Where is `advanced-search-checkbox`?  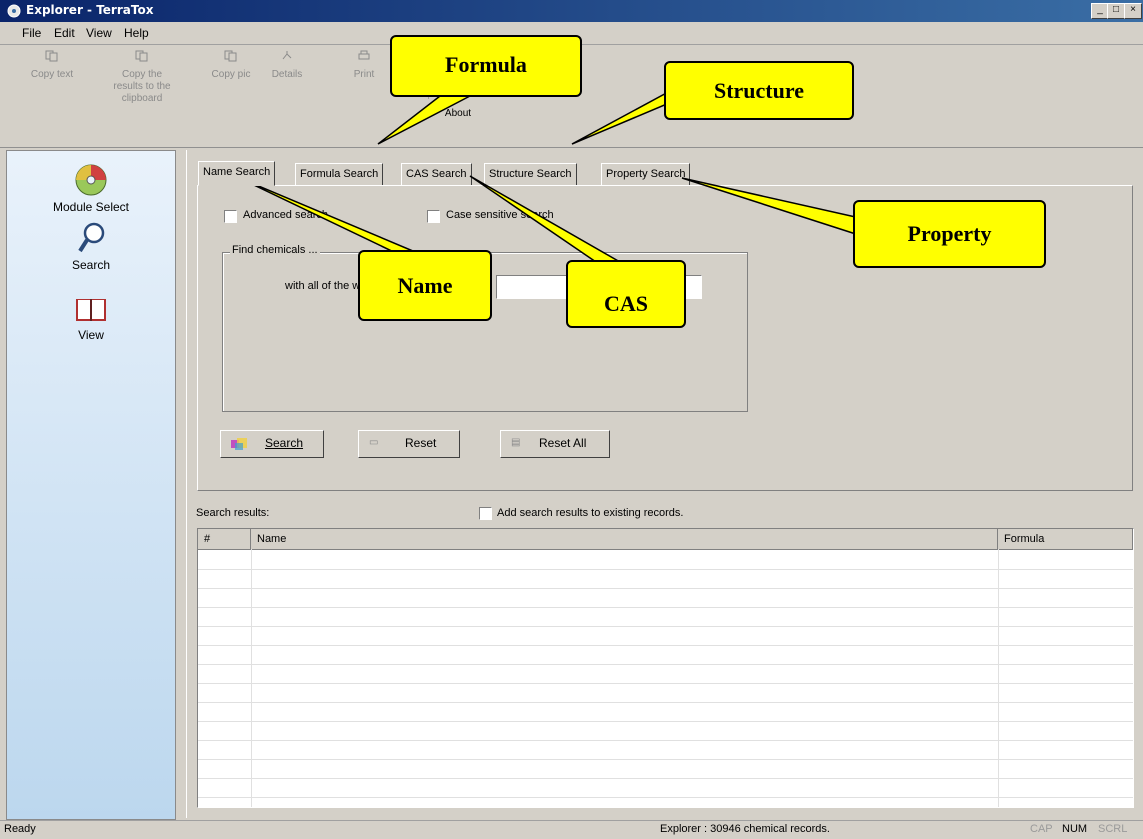
advanced-search-checkbox is located at coordinates (230, 216).